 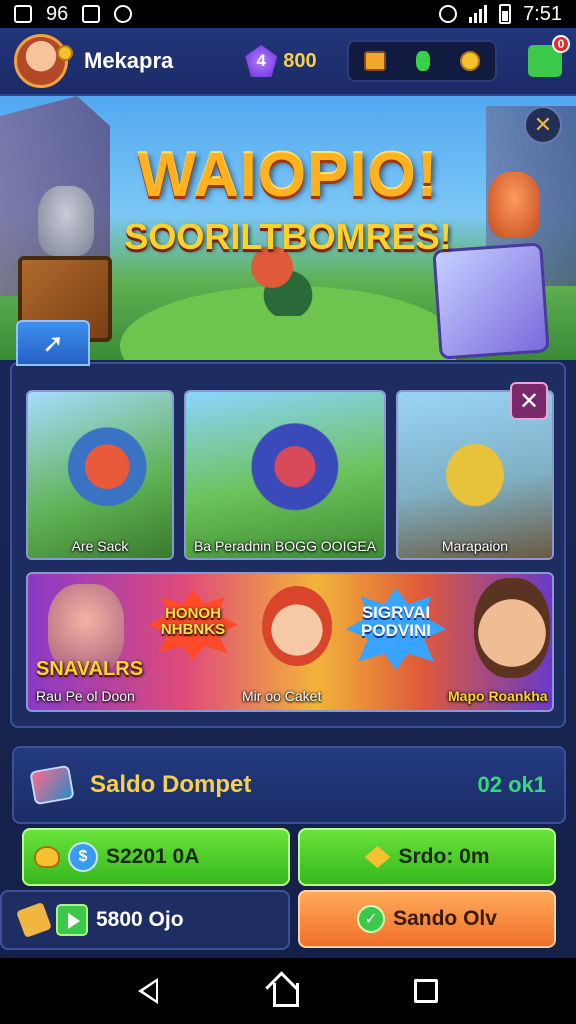 What do you see at coordinates (100, 546) in the screenshot?
I see `game-card-label: Are Sack` at bounding box center [100, 546].